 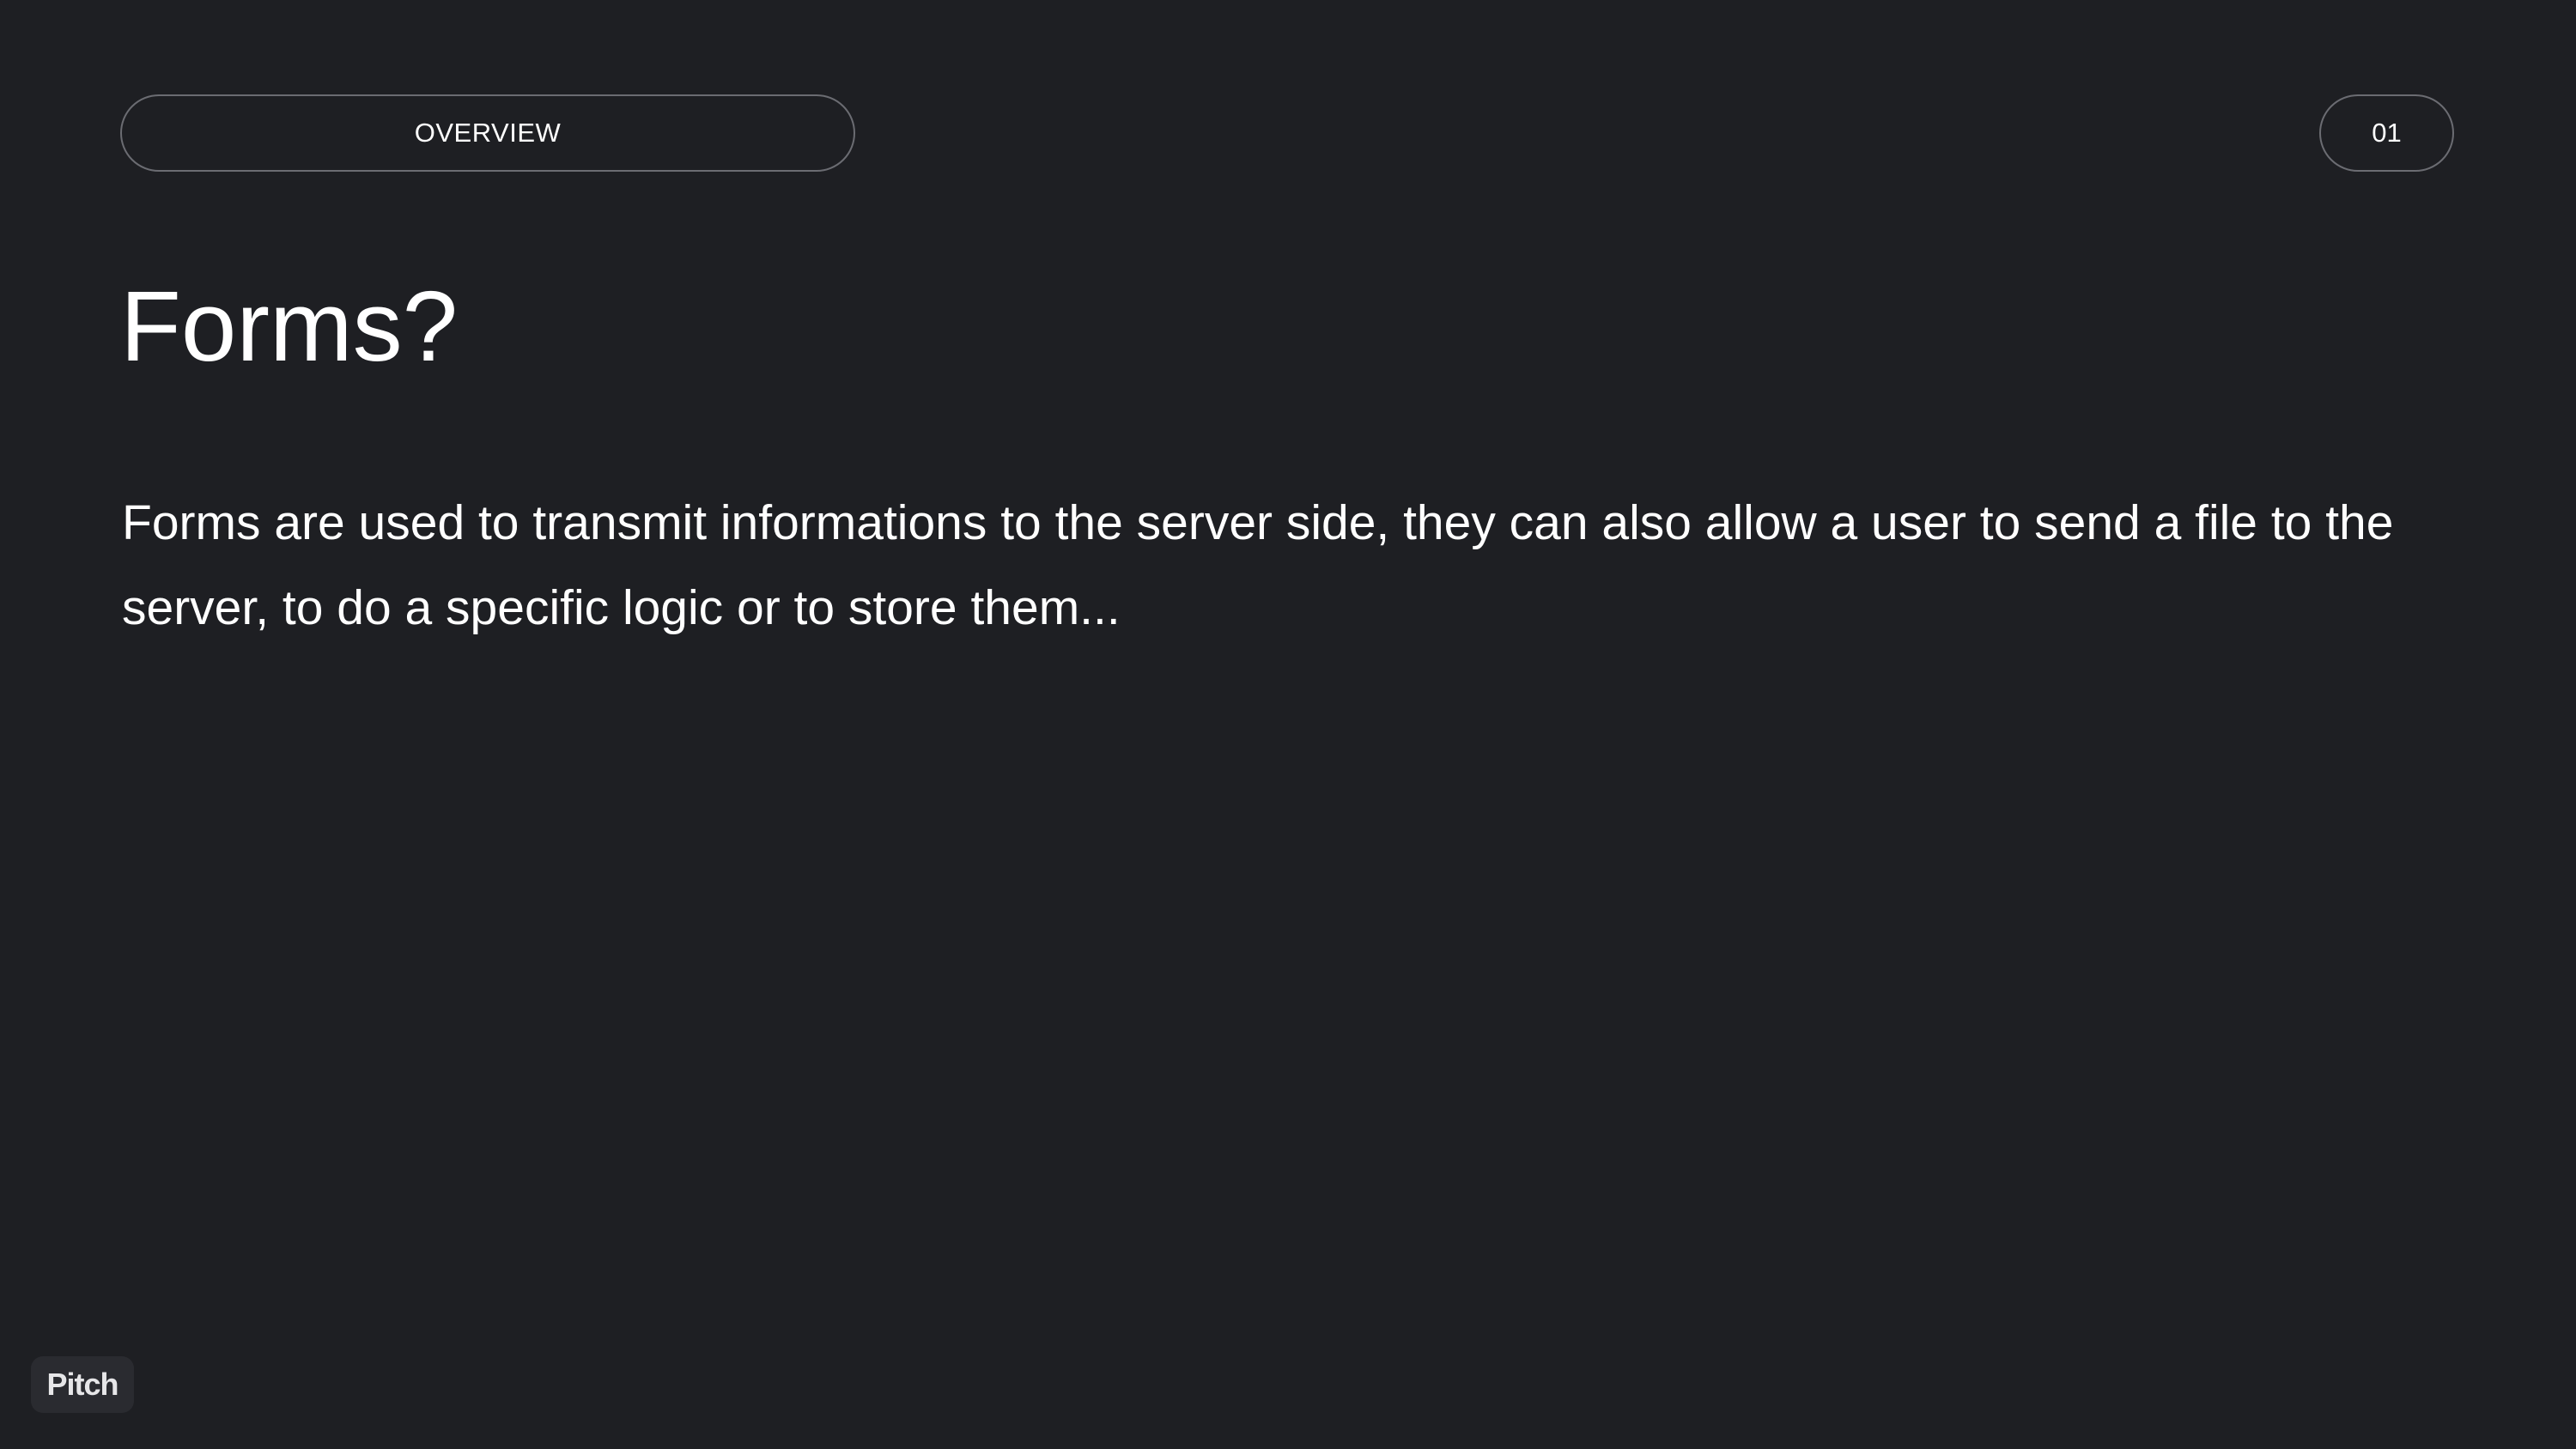 I want to click on slide-title: Forms?, so click(x=290, y=326).